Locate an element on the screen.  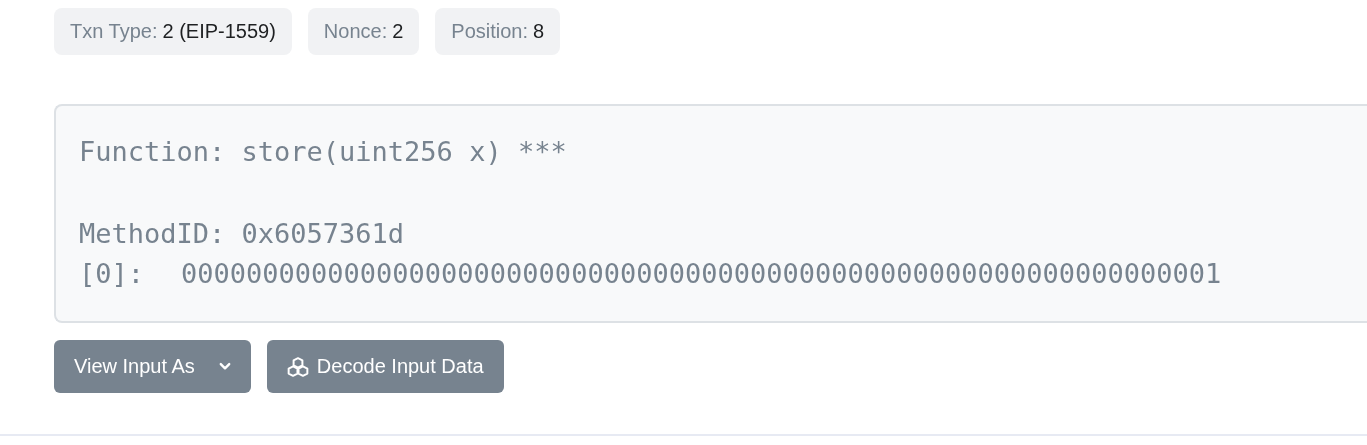
info-badge: Txn Type: 2 (EIP-1559) is located at coordinates (173, 31).